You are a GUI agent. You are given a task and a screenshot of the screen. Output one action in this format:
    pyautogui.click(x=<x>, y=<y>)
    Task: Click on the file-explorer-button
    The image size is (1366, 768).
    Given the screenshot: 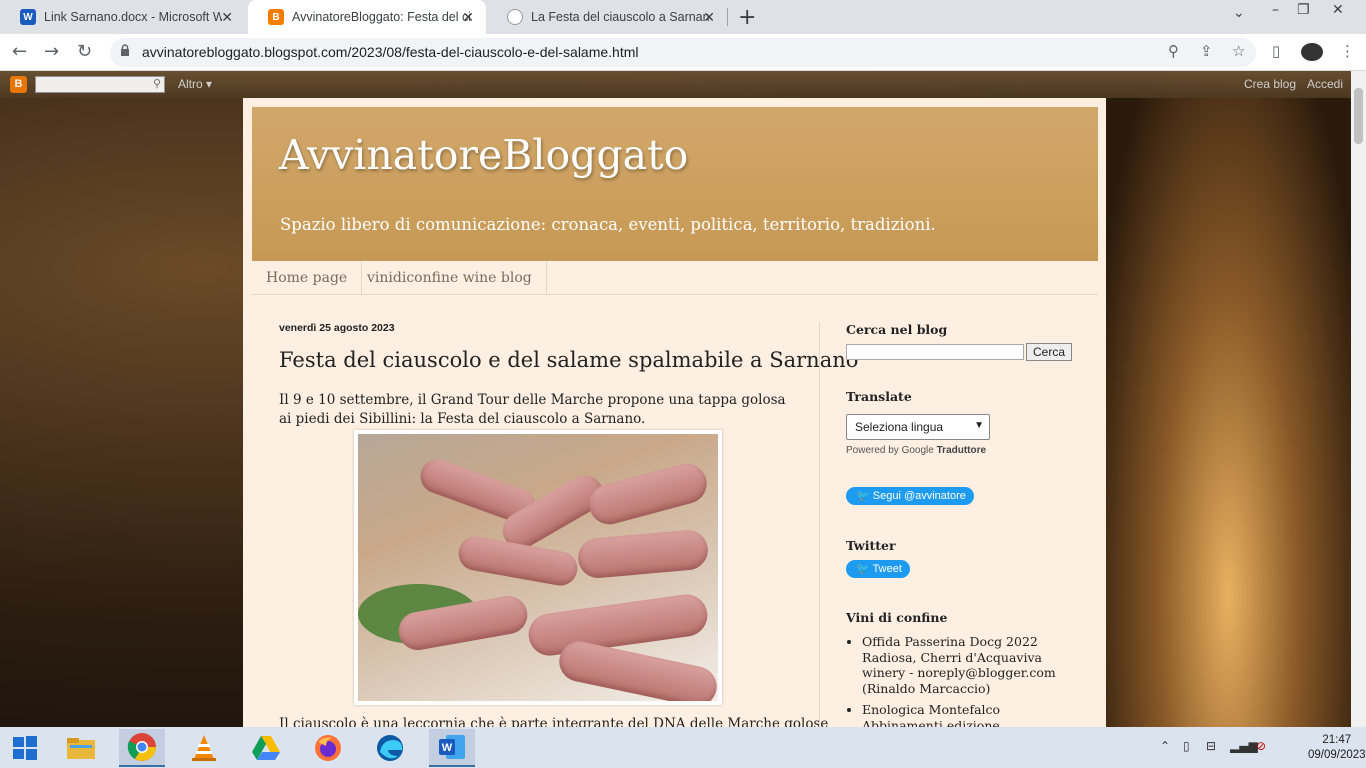 What is the action you would take?
    pyautogui.click(x=81, y=748)
    